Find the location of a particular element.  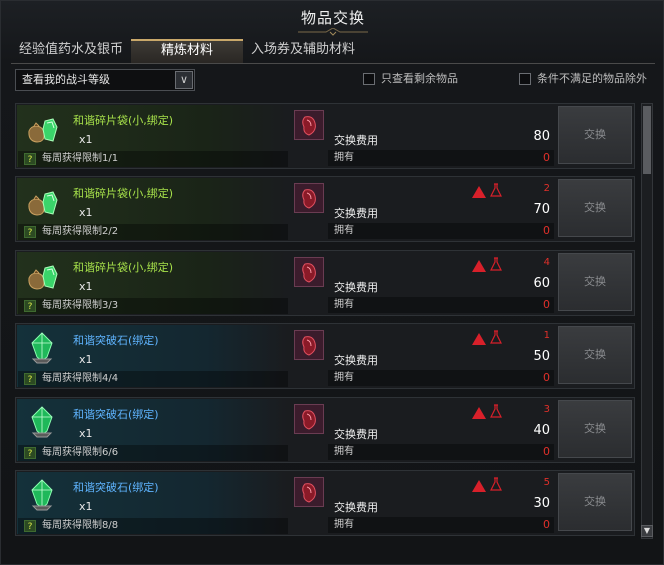

combat-level-dropdown: 查看我的战斗等级 ∨ is located at coordinates (105, 80).